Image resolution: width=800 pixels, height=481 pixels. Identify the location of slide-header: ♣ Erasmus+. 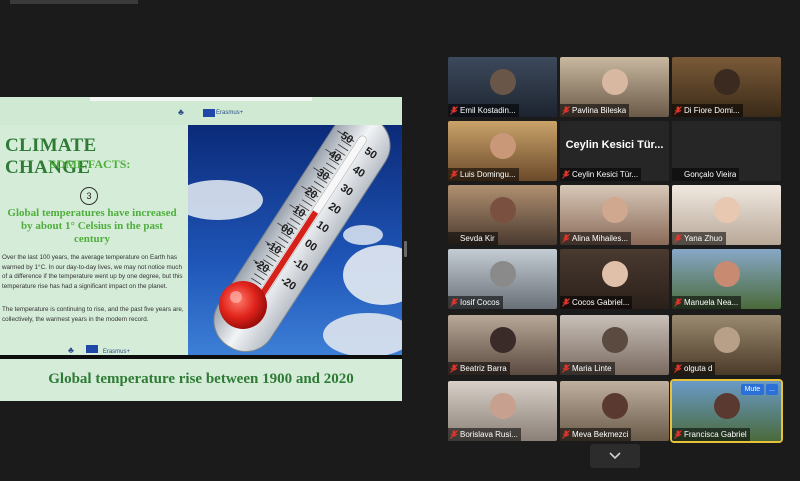
(201, 111).